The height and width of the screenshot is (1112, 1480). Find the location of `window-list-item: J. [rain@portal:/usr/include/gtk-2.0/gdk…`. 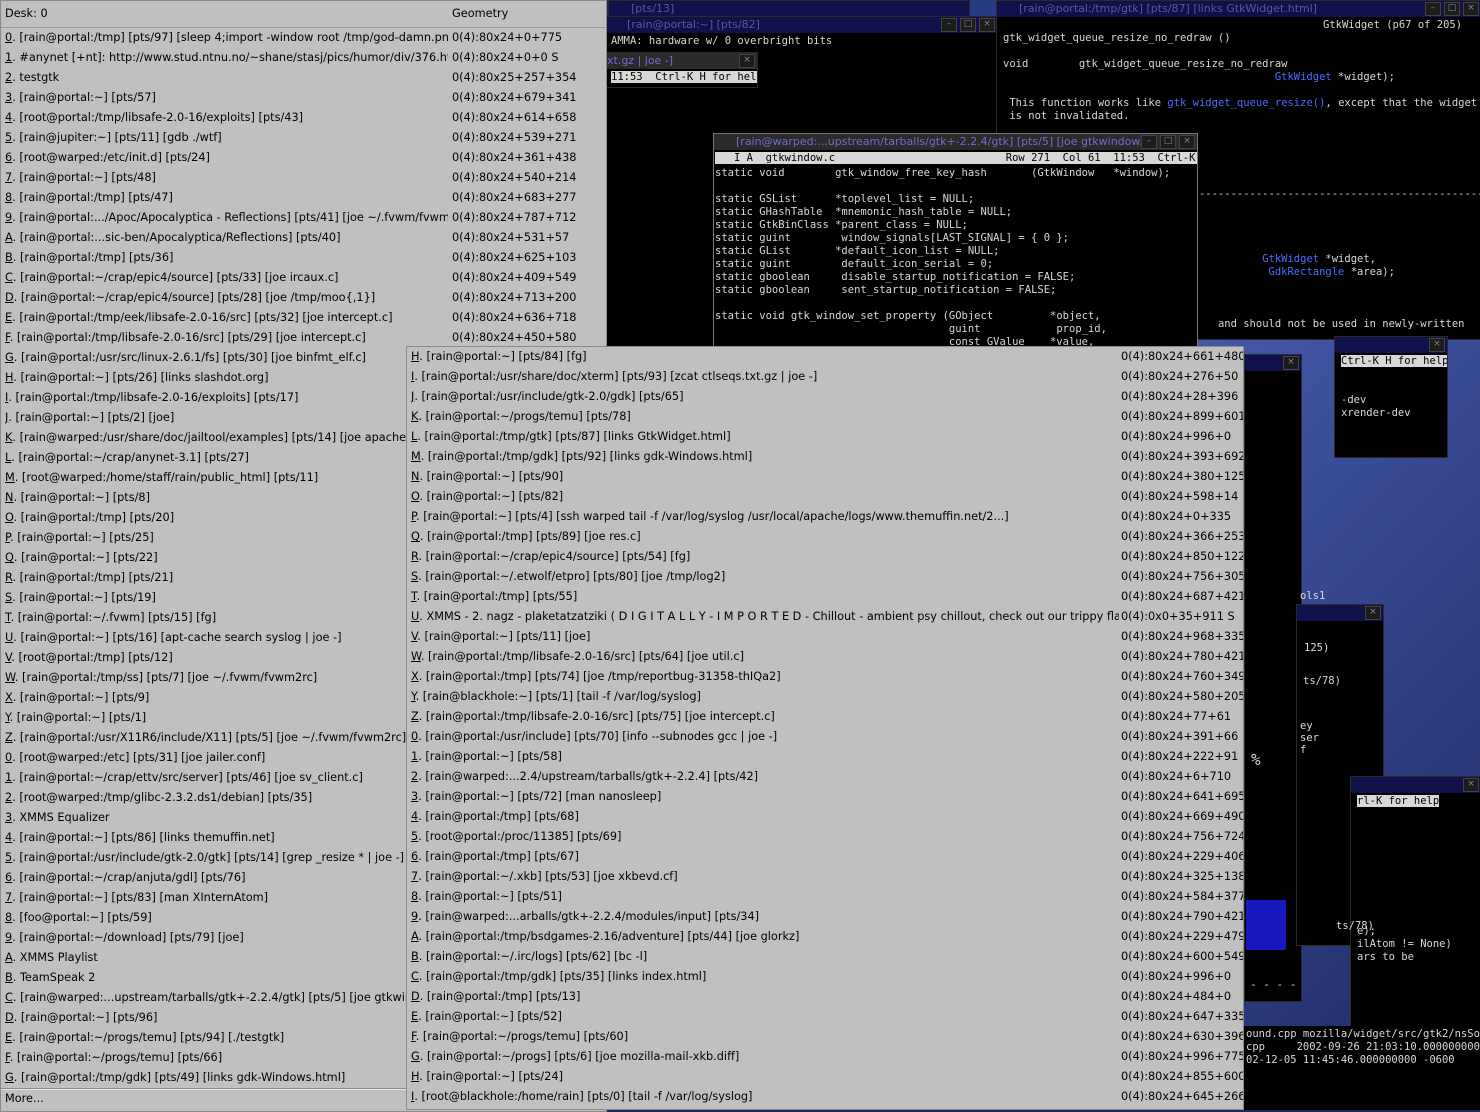

window-list-item: J. [rain@portal:/usr/include/gtk-2.0/gdk… is located at coordinates (825, 397).